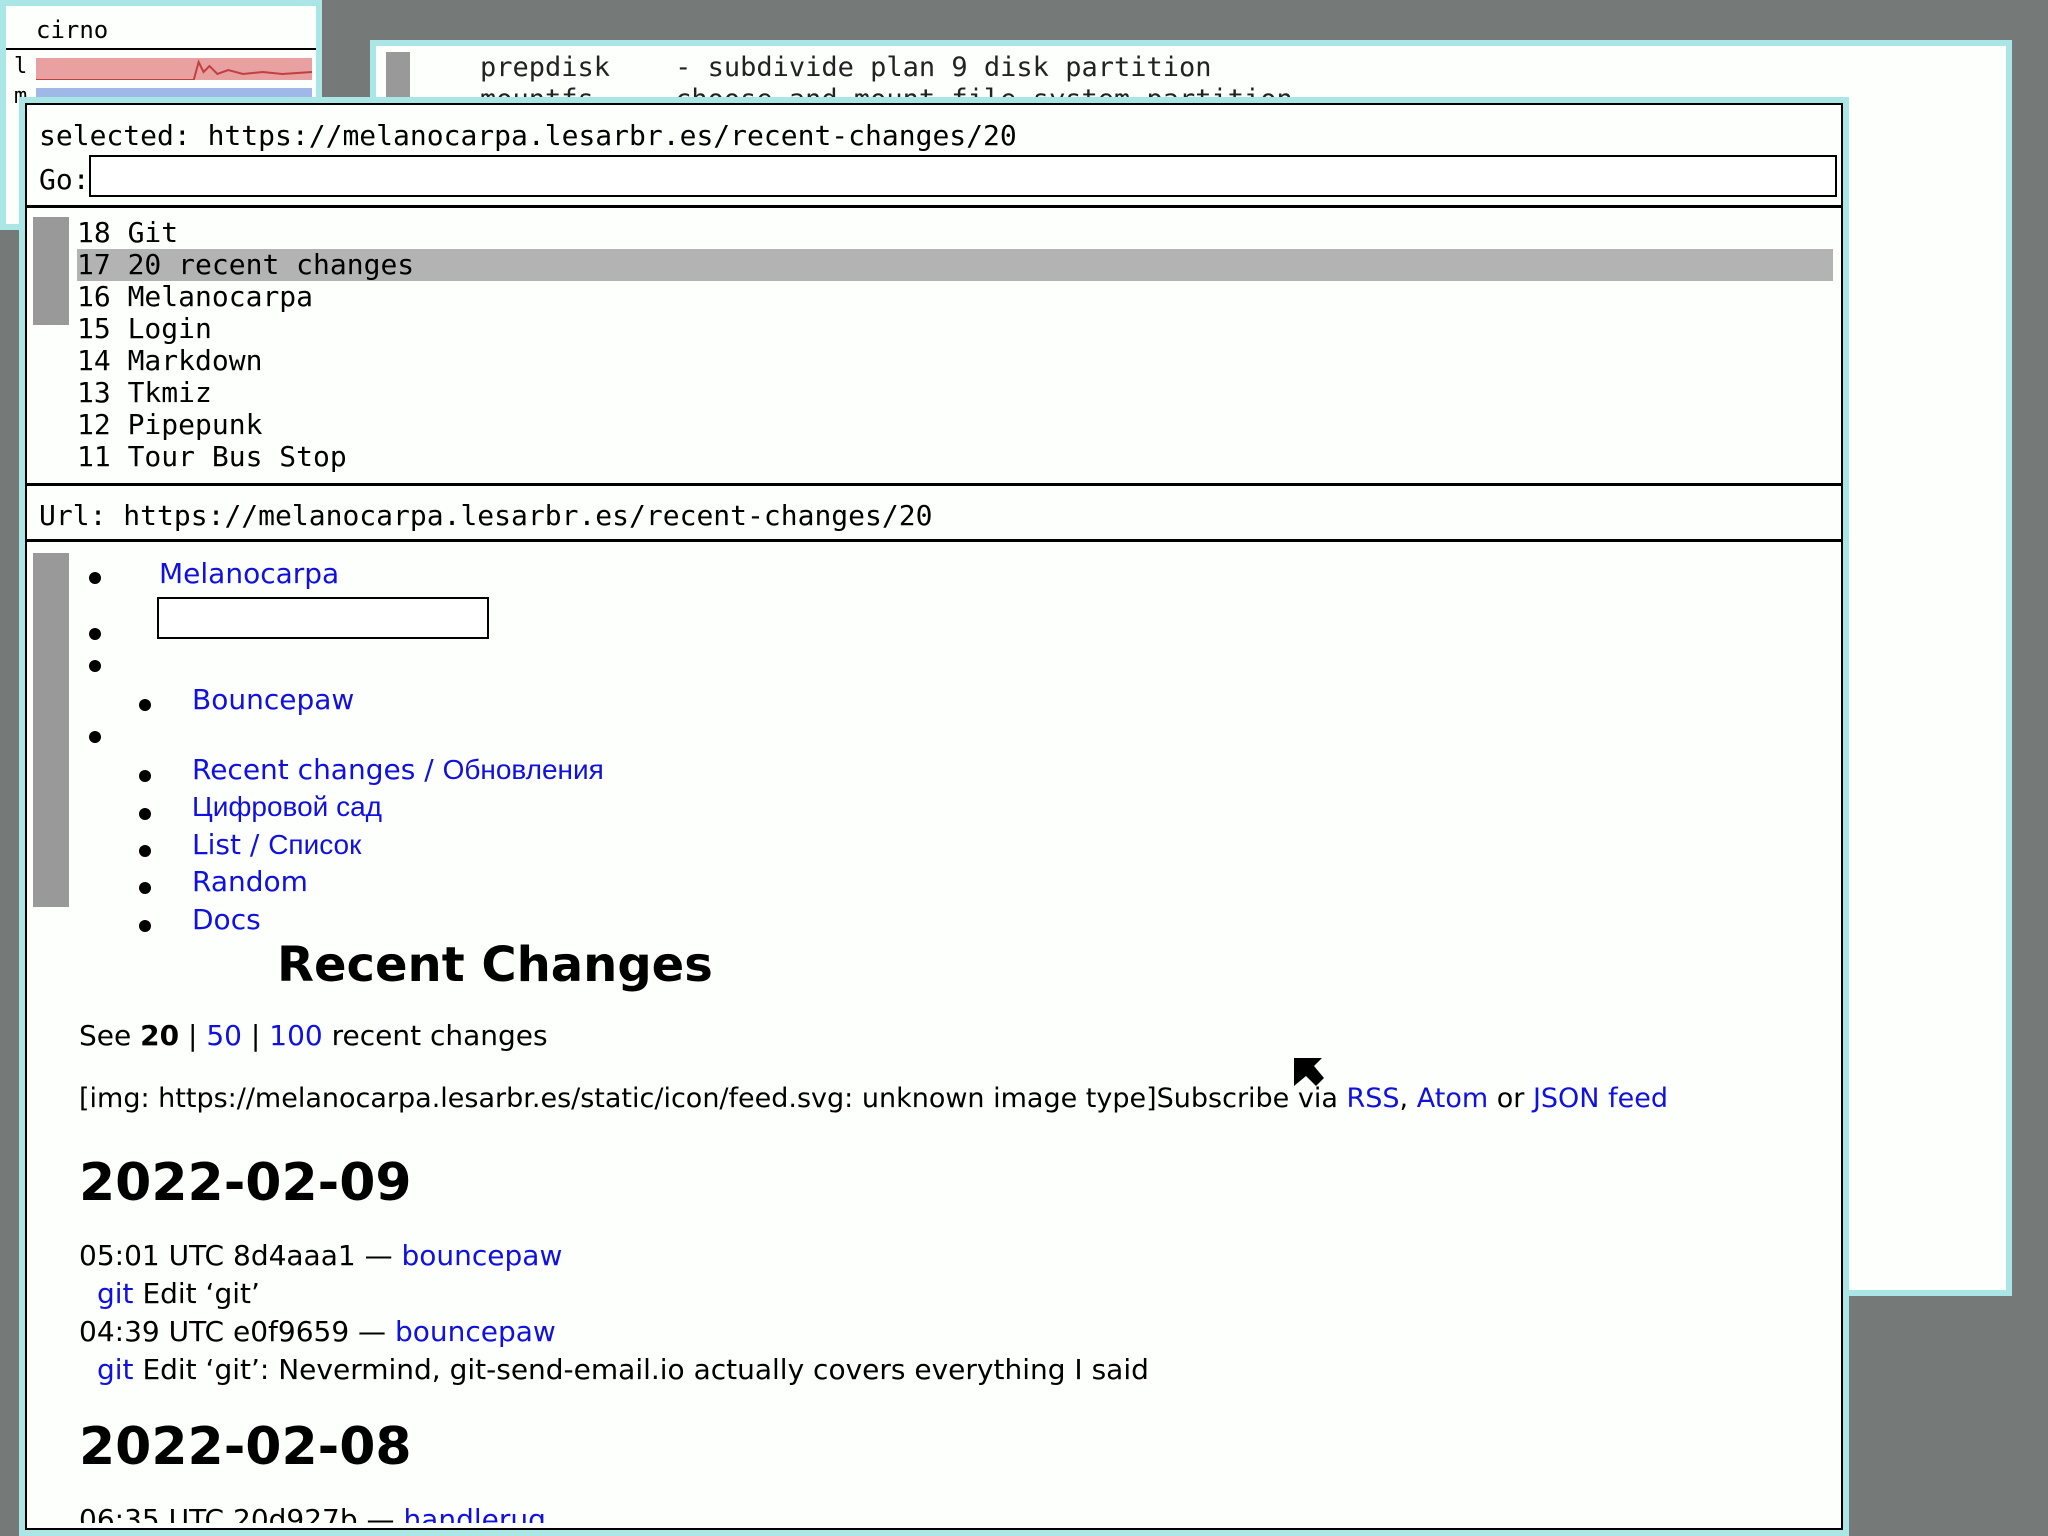  What do you see at coordinates (174, 69) in the screenshot?
I see `load-graph` at bounding box center [174, 69].